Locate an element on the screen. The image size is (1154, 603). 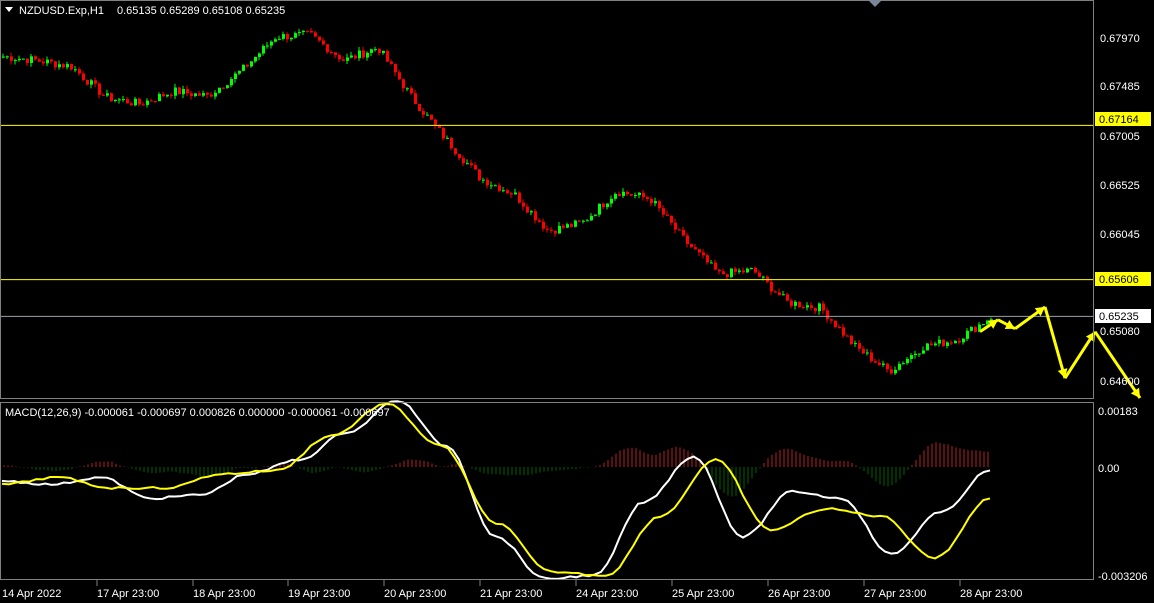
macd-tick: 0.00183 is located at coordinates (1118, 412).